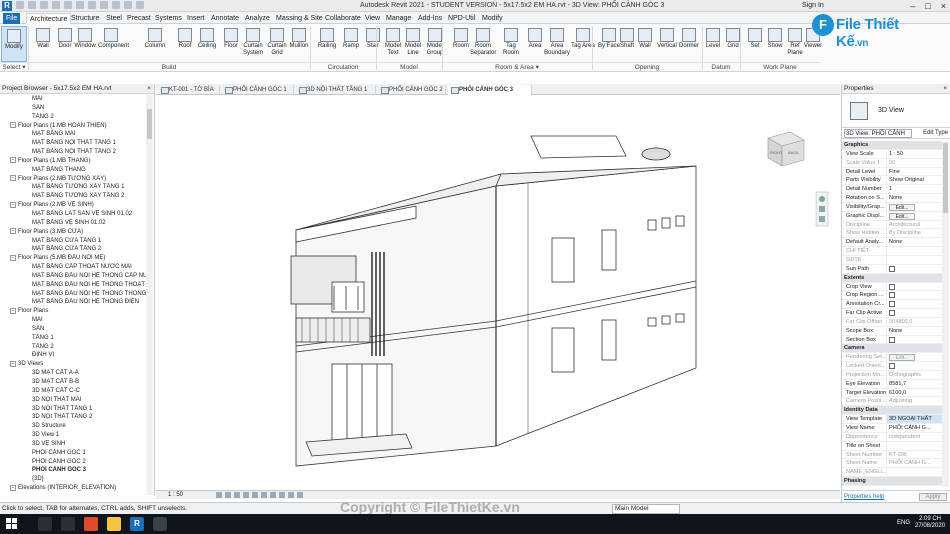 Image resolution: width=950 pixels, height=534 pixels. I want to click on browser-group: − Floor Plans (1.MB HOÀN THIỆN), so click(73, 126).